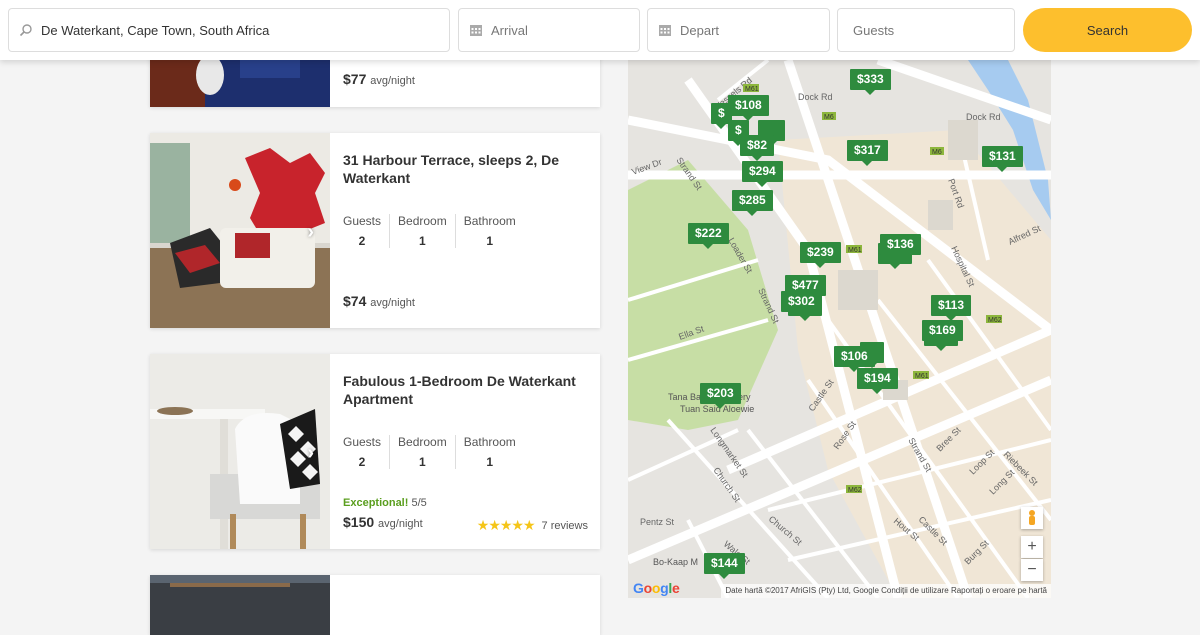 This screenshot has height=635, width=1200. Describe the element at coordinates (419, 503) in the screenshot. I see `rating-score: 5/5` at that location.